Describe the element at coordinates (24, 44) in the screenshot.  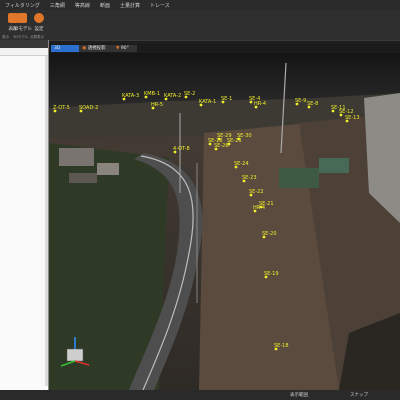
I see `left-panel-header` at that location.